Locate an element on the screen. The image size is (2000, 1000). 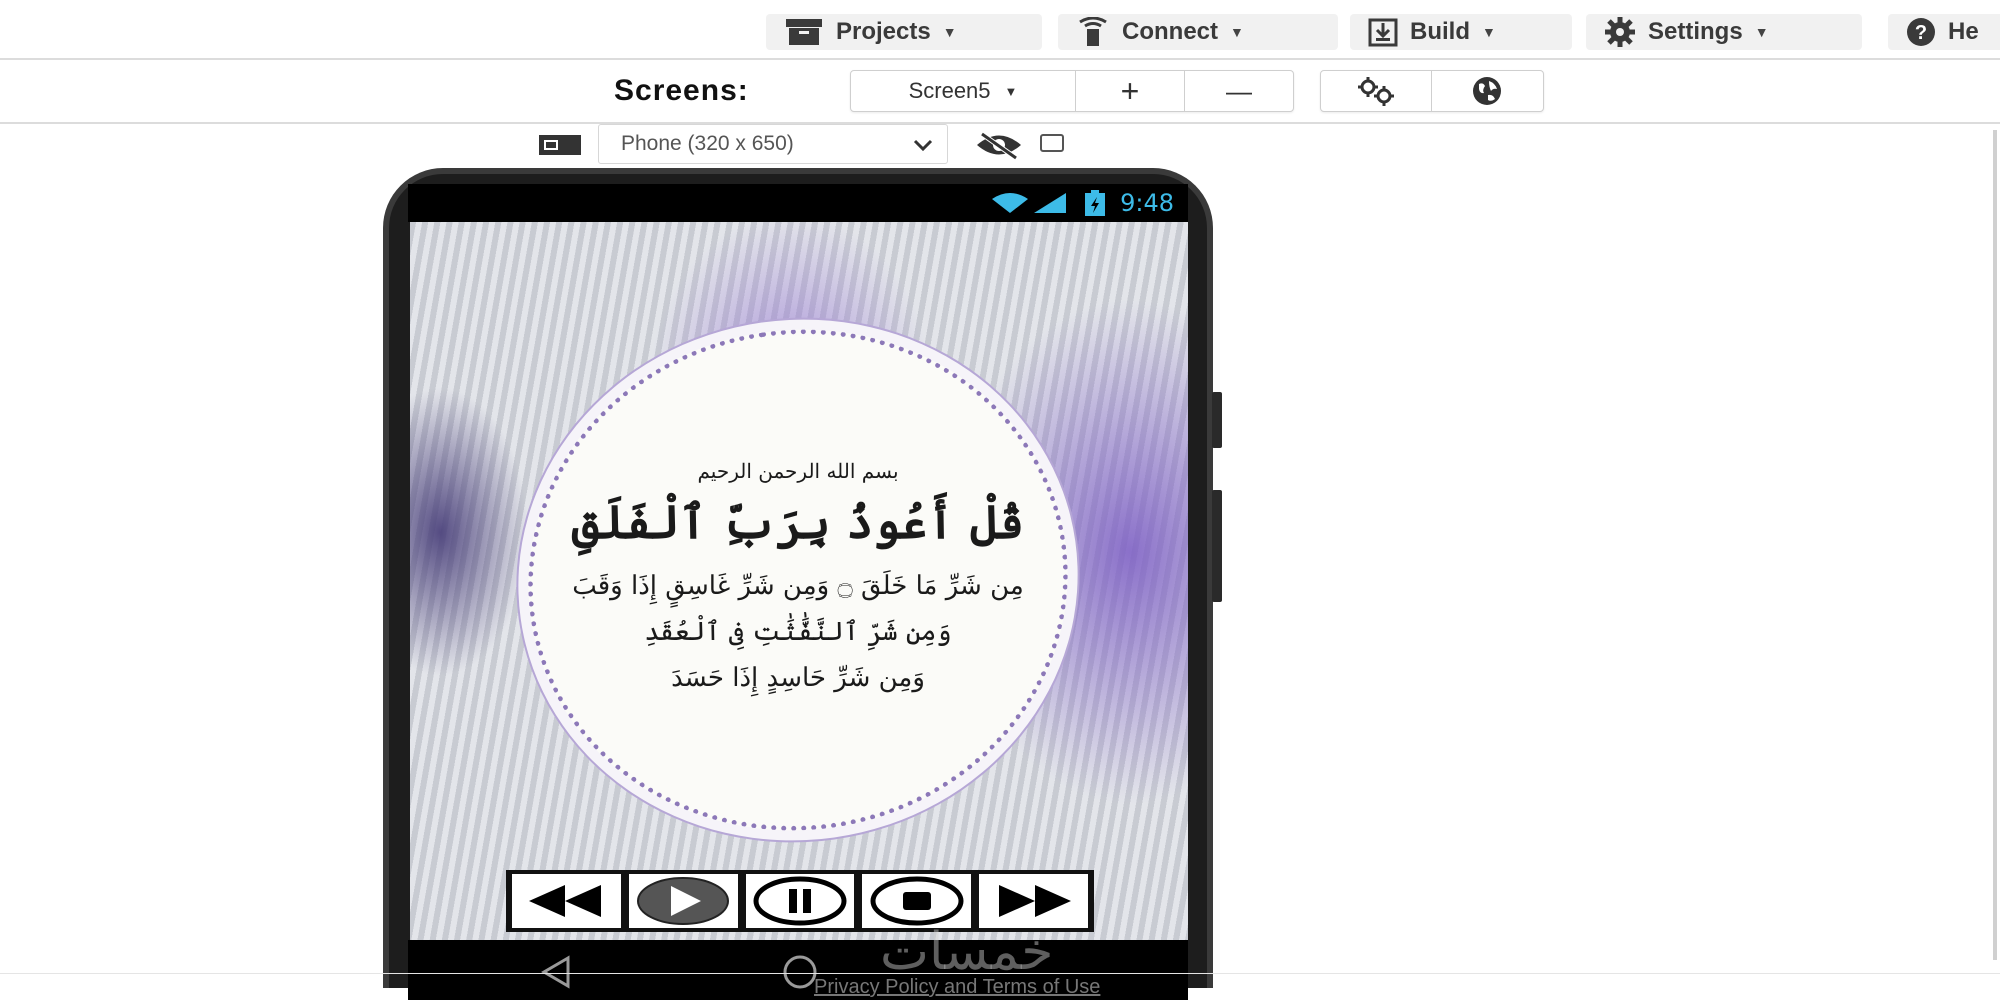
rewind-button is located at coordinates (566, 901).